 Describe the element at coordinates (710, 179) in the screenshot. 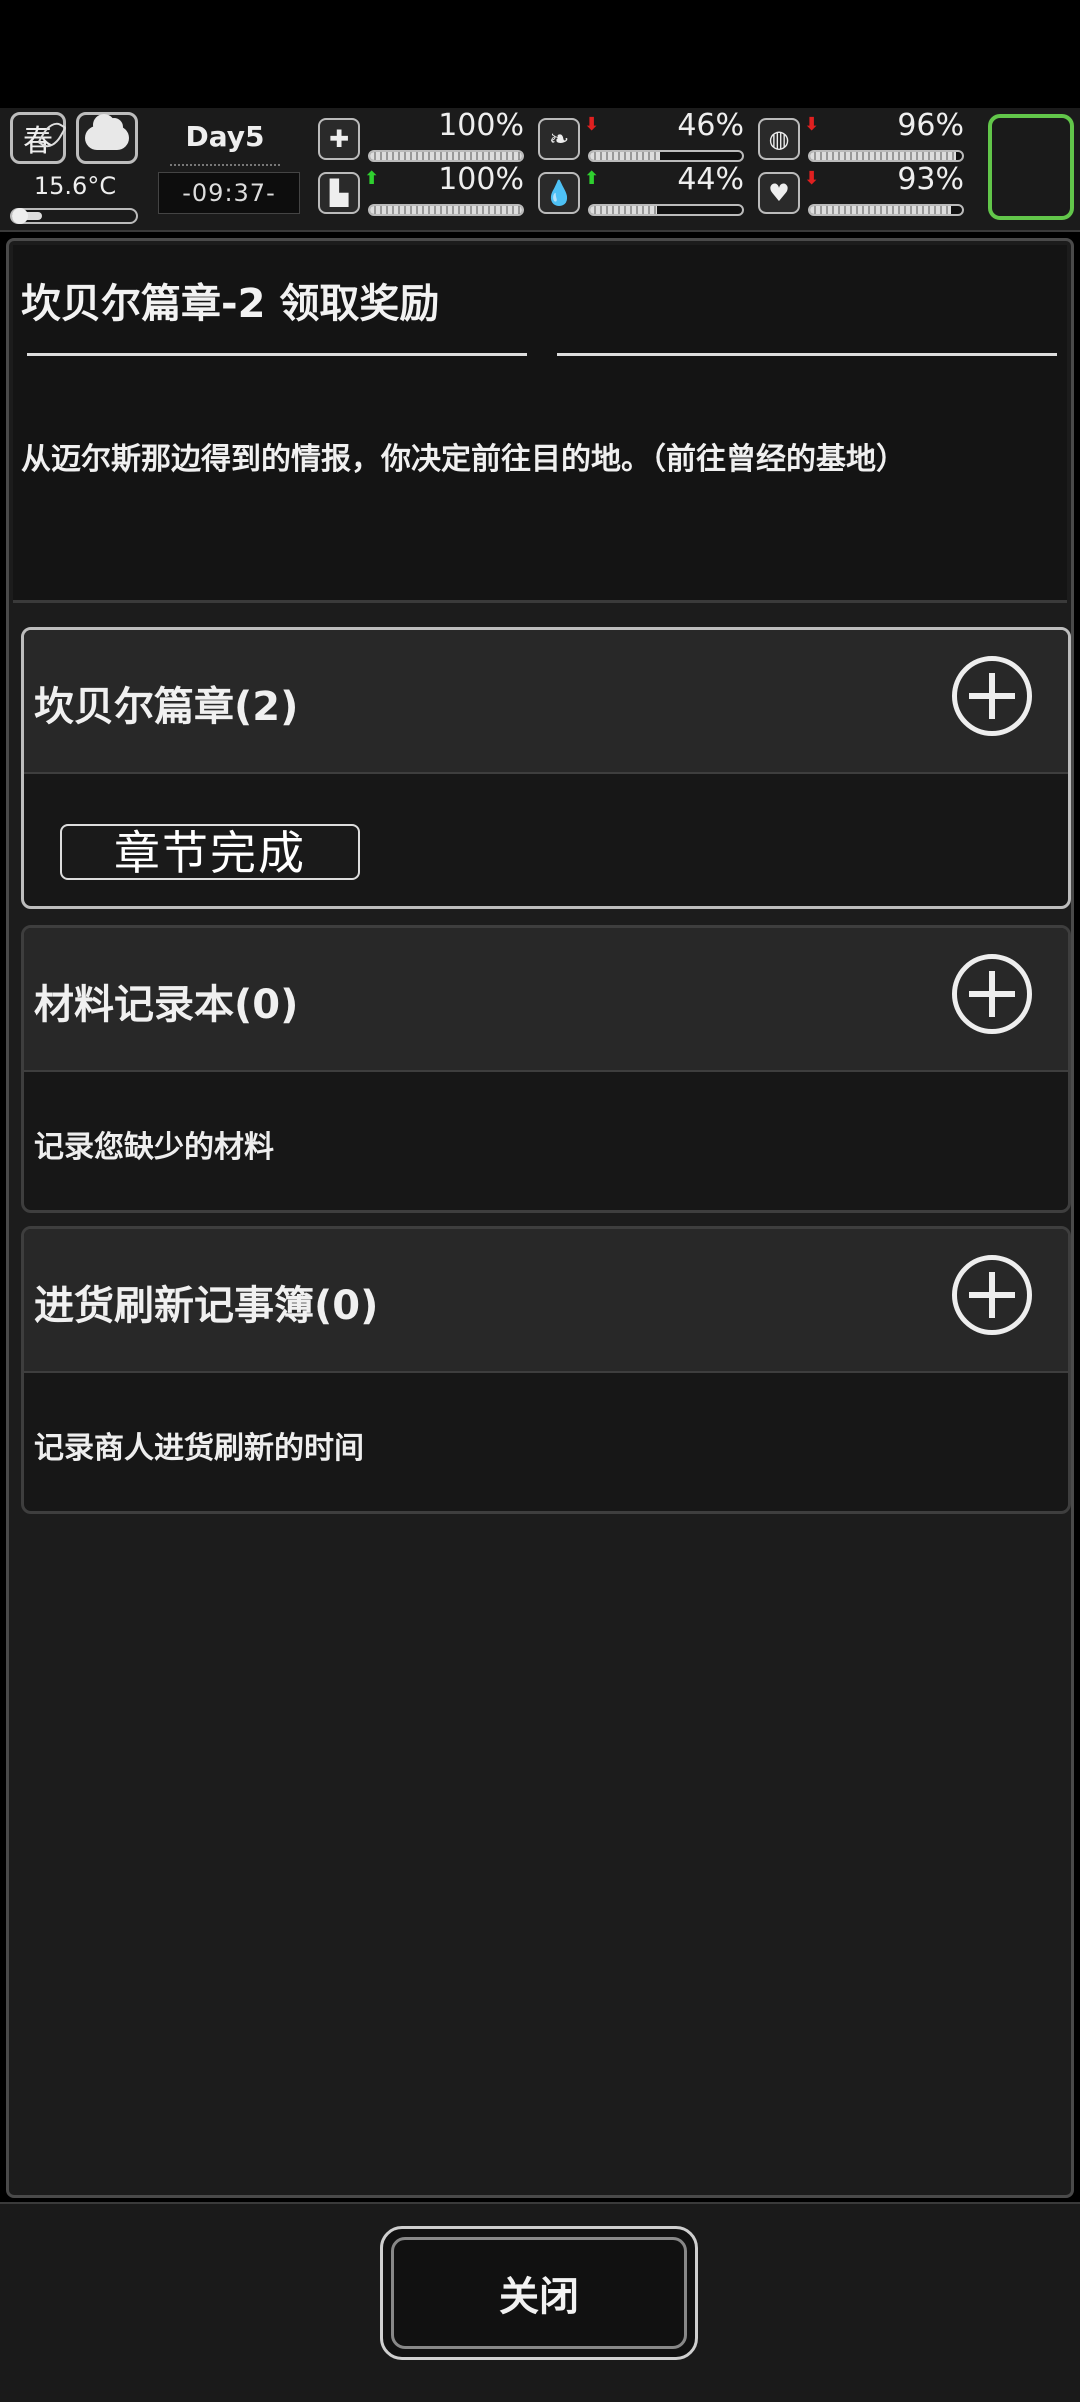

I see `stat-value: 44%` at that location.